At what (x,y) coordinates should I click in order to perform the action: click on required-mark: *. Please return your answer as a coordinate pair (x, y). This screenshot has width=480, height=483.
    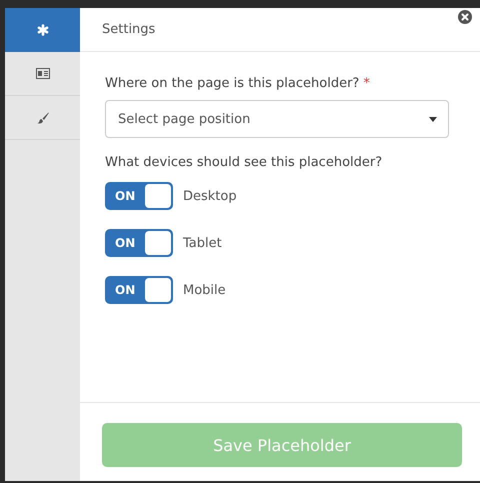
    Looking at the image, I should click on (366, 83).